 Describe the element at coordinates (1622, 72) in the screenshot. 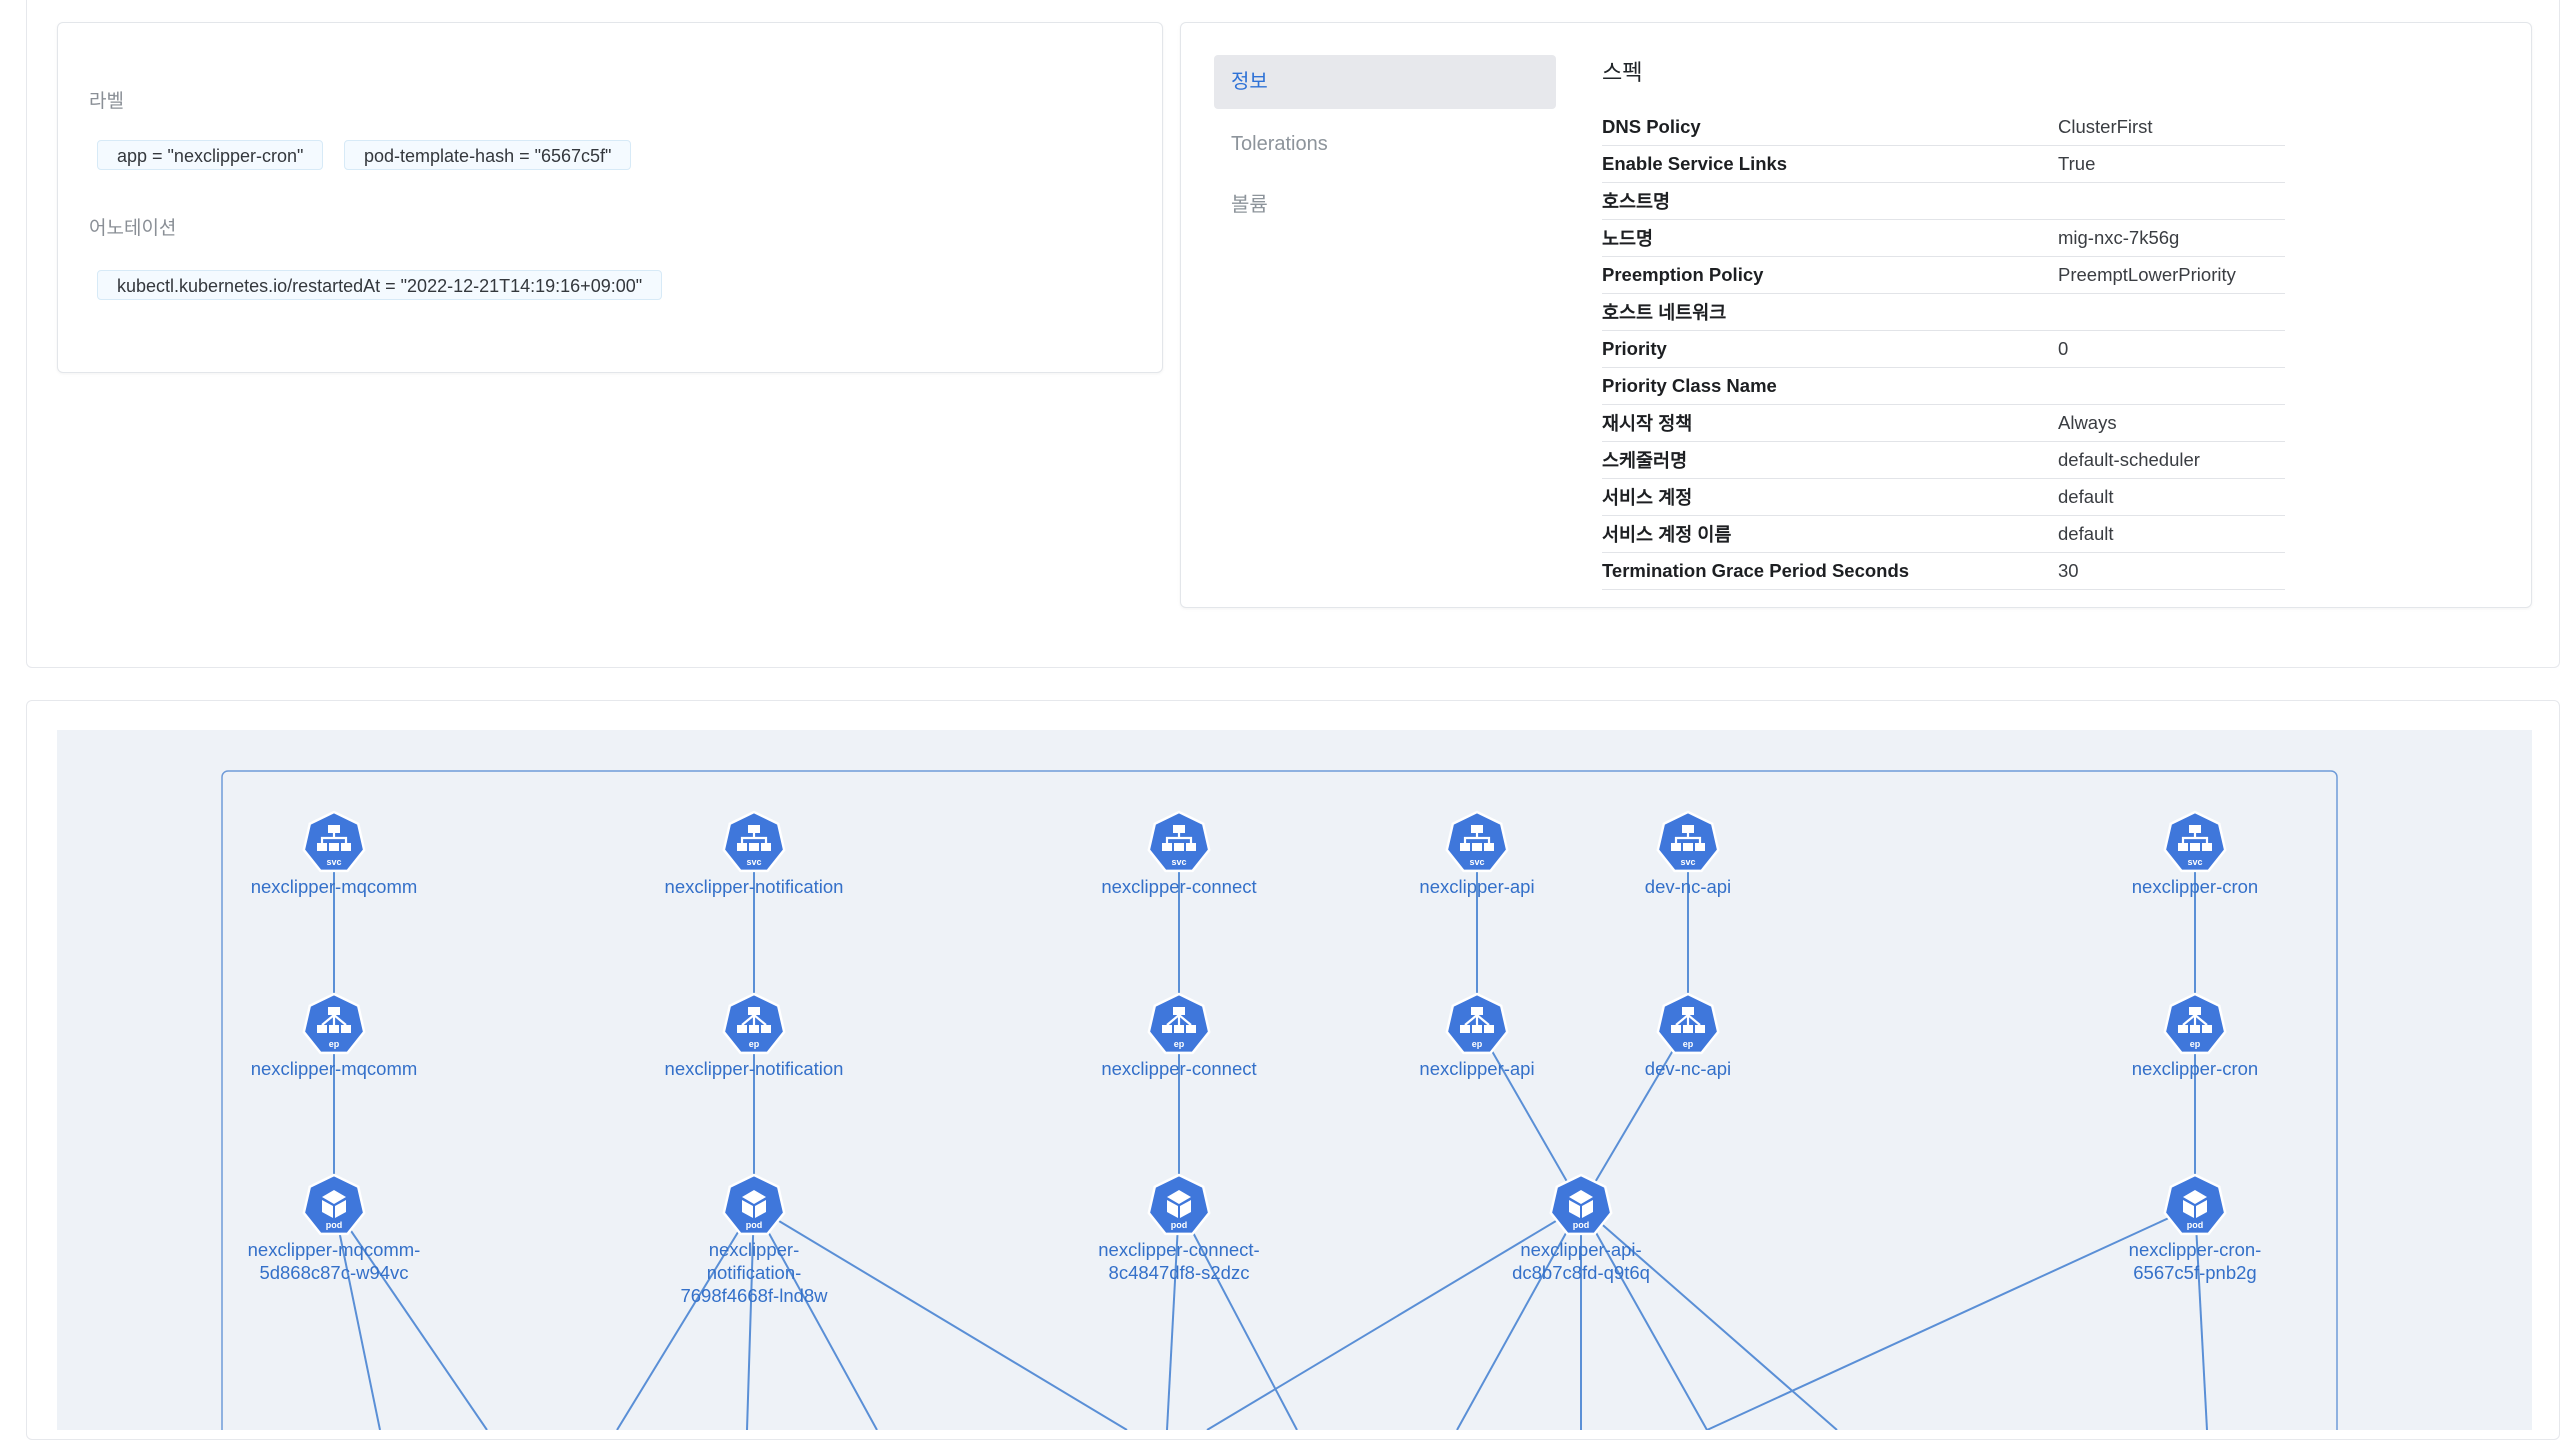

I see `spec-title: 스펙` at that location.